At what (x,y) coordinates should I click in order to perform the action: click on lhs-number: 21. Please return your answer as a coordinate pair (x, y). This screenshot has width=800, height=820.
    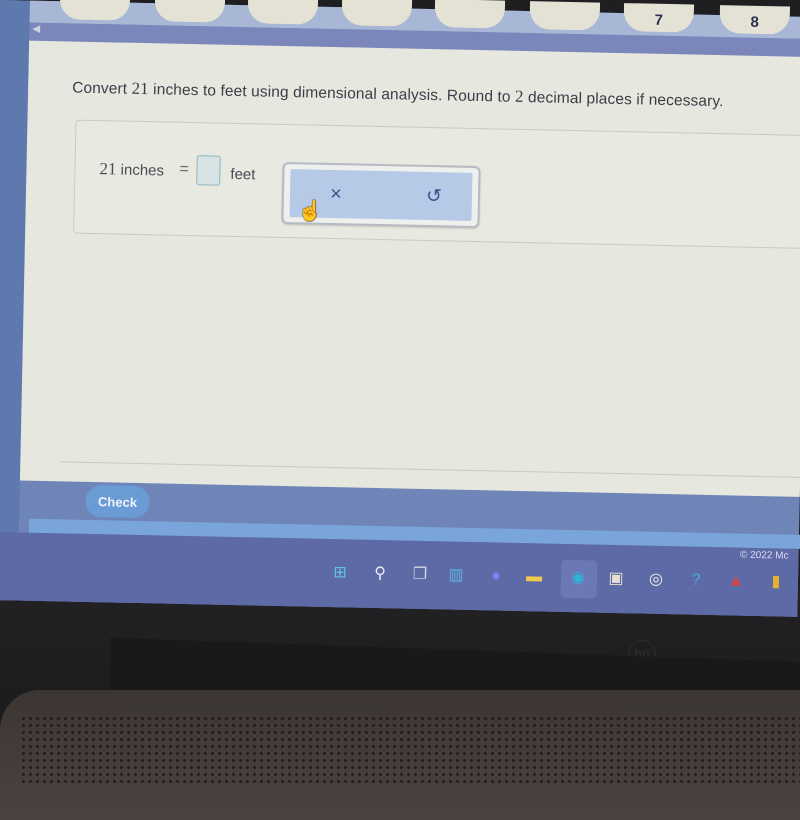
    Looking at the image, I should click on (108, 169).